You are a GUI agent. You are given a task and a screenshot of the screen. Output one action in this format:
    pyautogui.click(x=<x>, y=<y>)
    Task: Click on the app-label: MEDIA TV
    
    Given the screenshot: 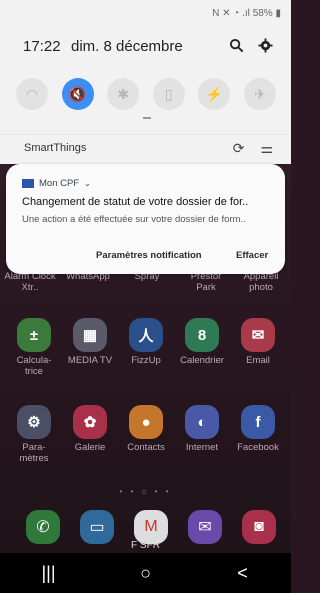 What is the action you would take?
    pyautogui.click(x=90, y=360)
    